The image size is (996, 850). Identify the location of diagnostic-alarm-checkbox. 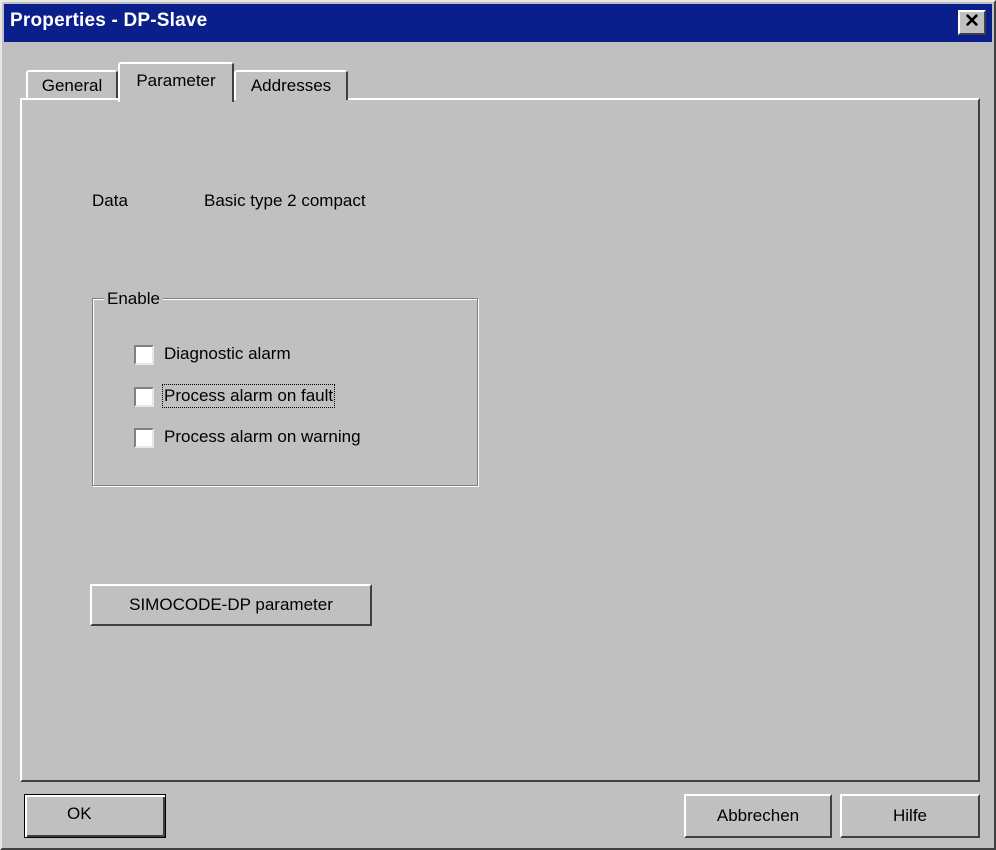
(144, 355).